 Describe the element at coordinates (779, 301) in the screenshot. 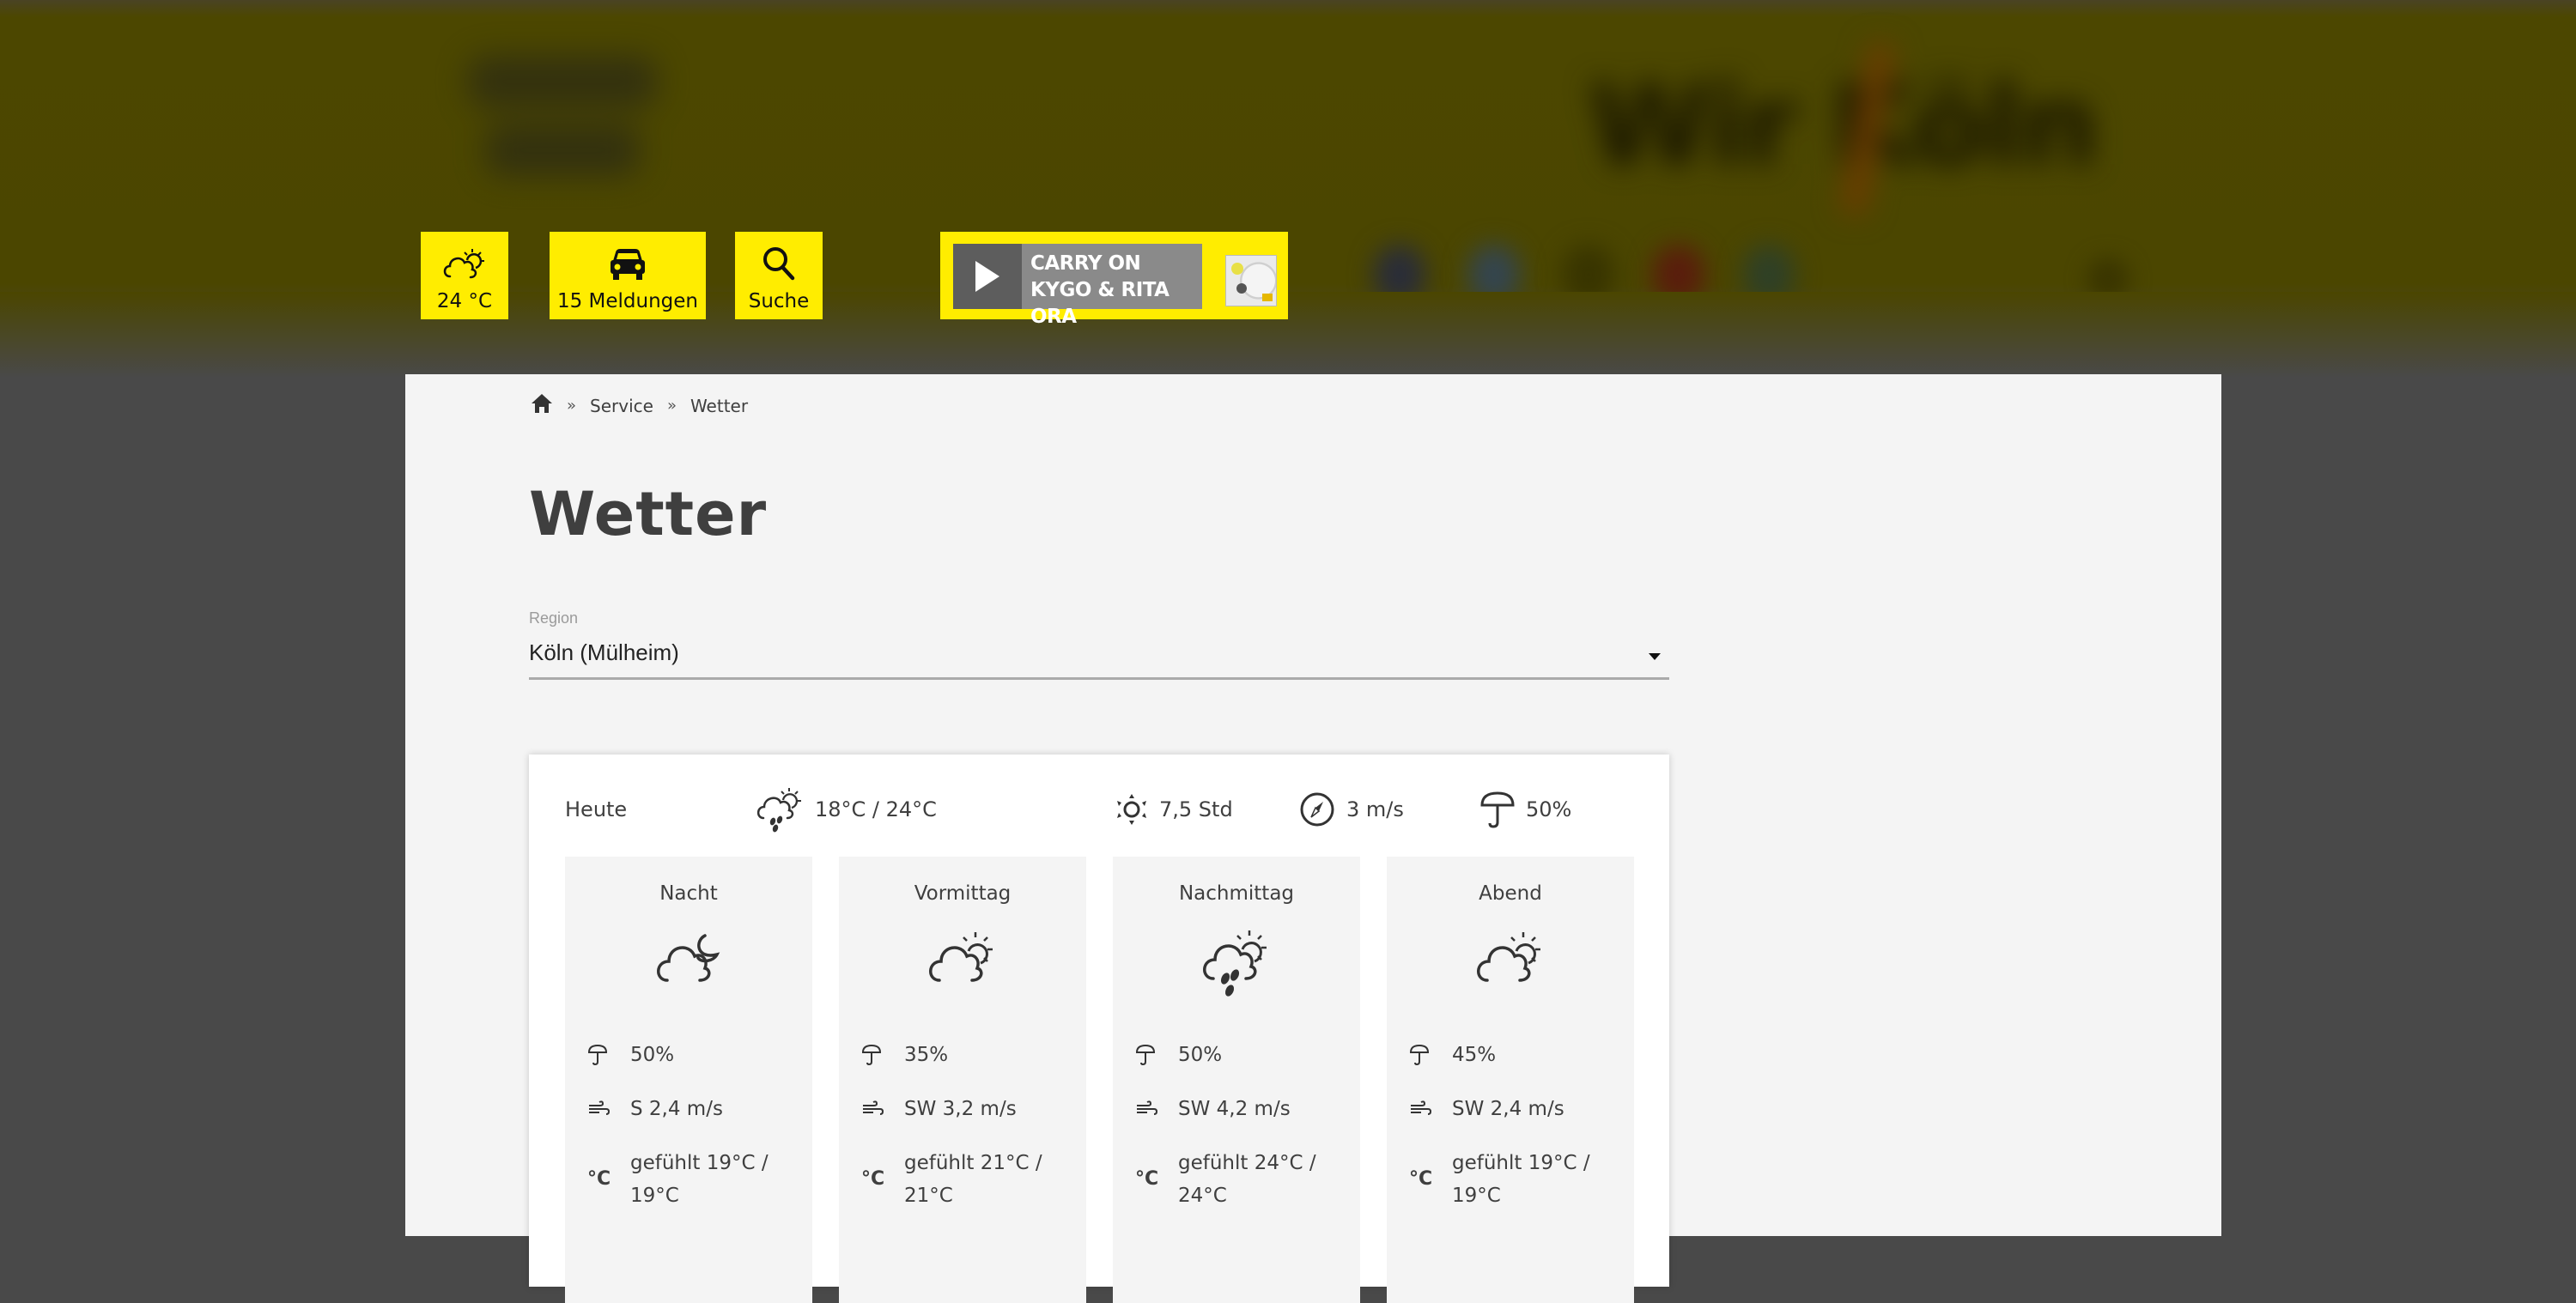

I see `search-label: Suche` at that location.